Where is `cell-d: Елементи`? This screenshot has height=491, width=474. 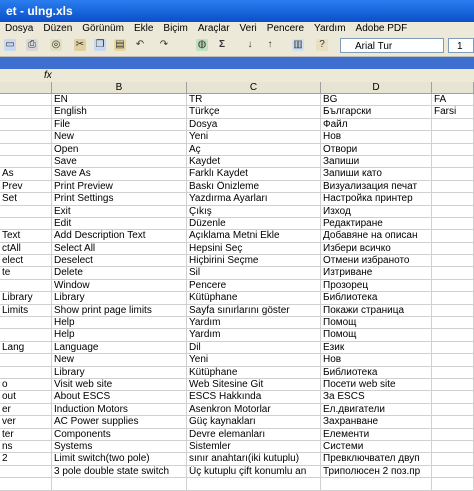
cell-d: Елементи is located at coordinates (376, 434).